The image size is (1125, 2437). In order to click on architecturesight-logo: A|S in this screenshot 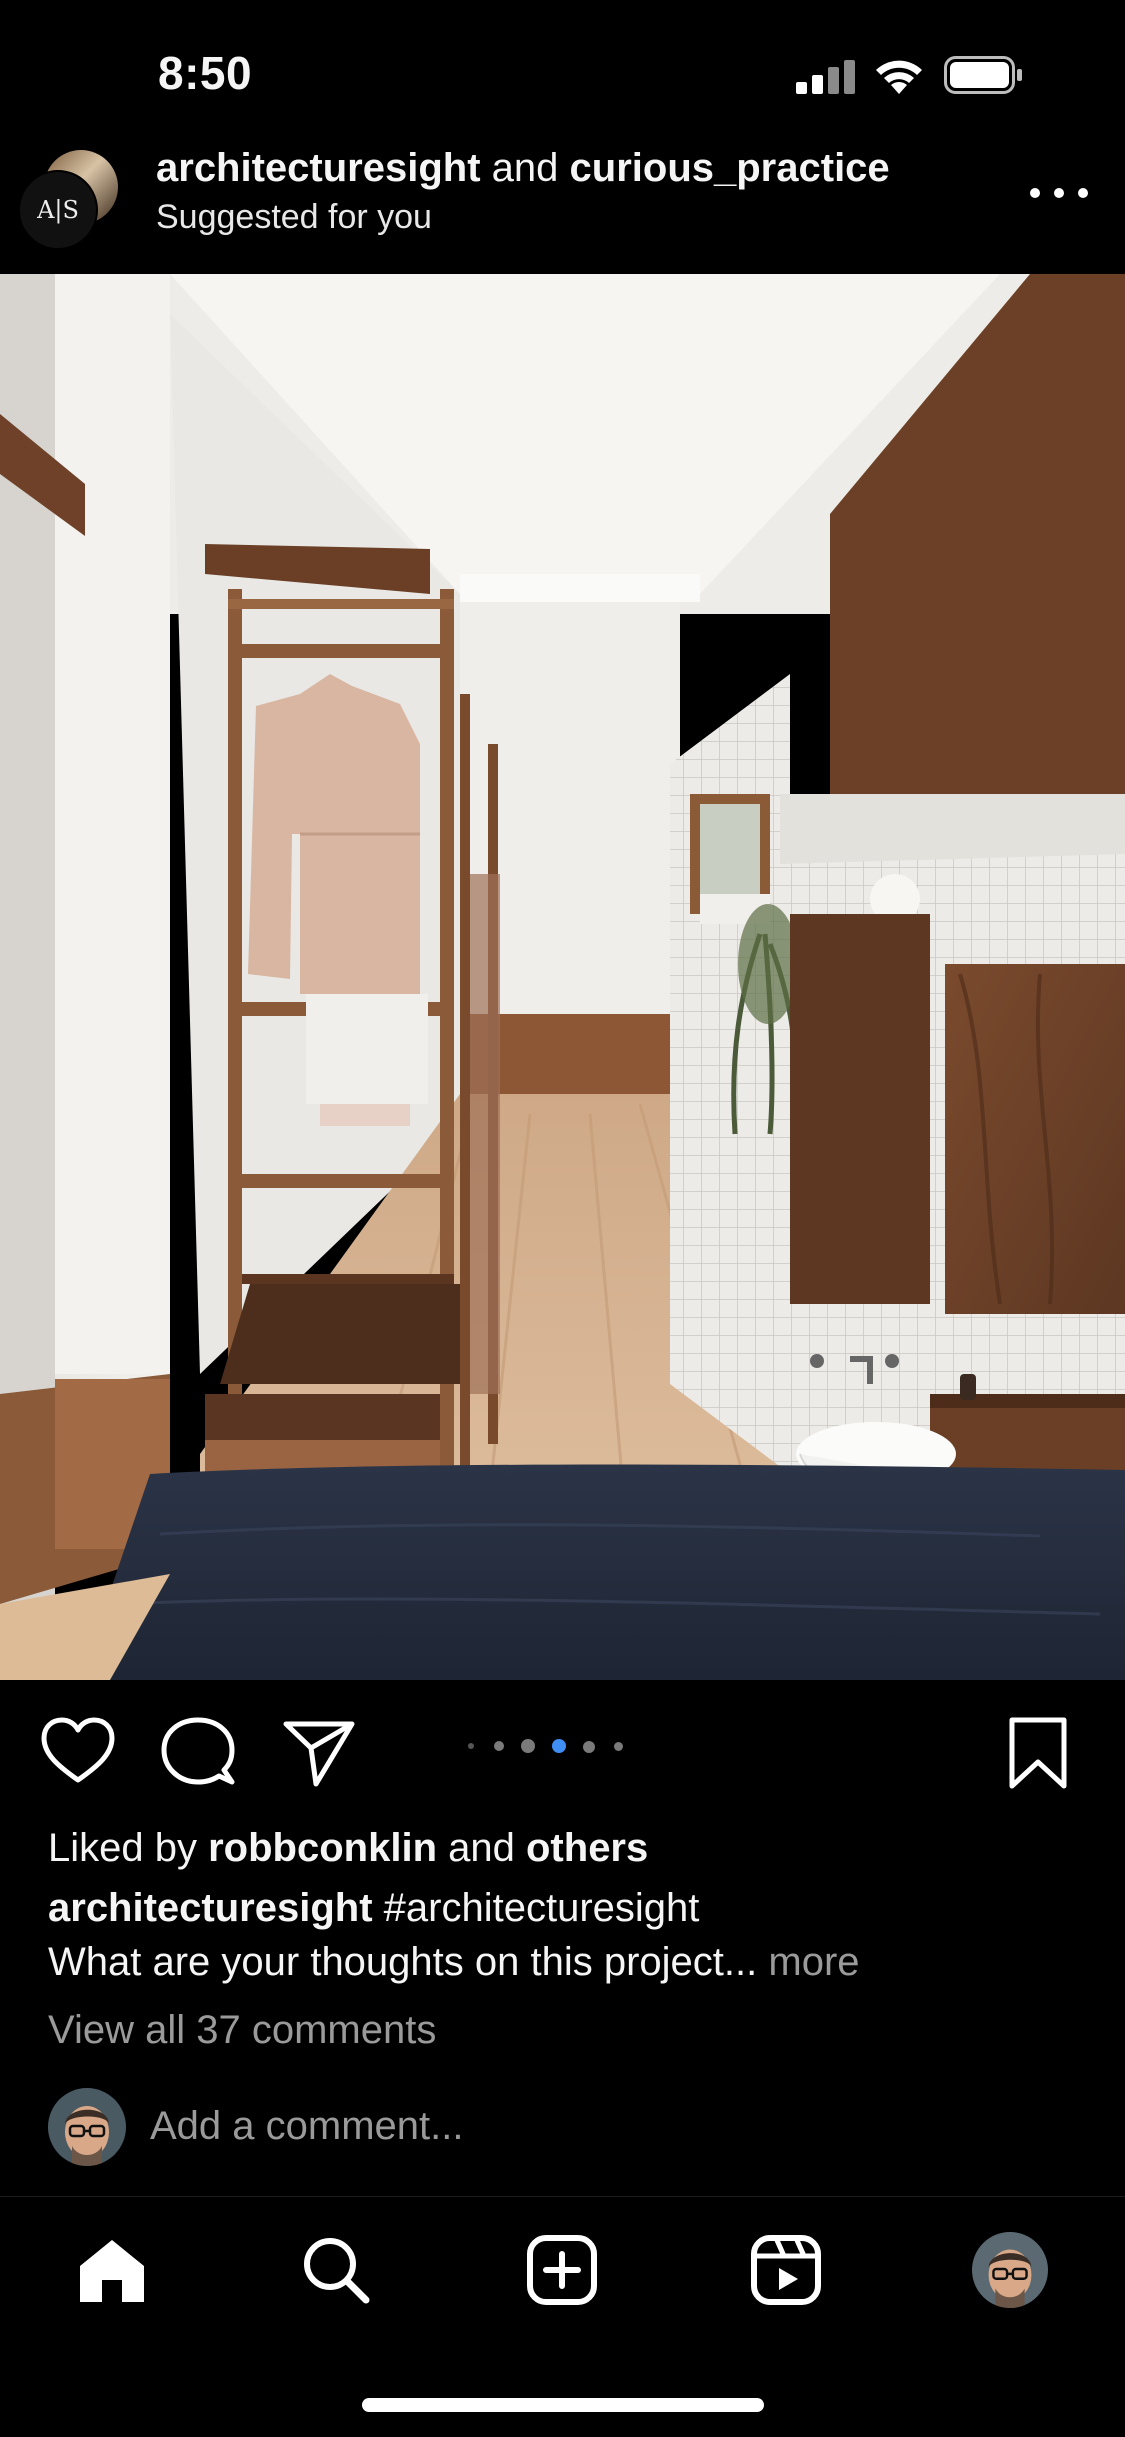, I will do `click(58, 210)`.